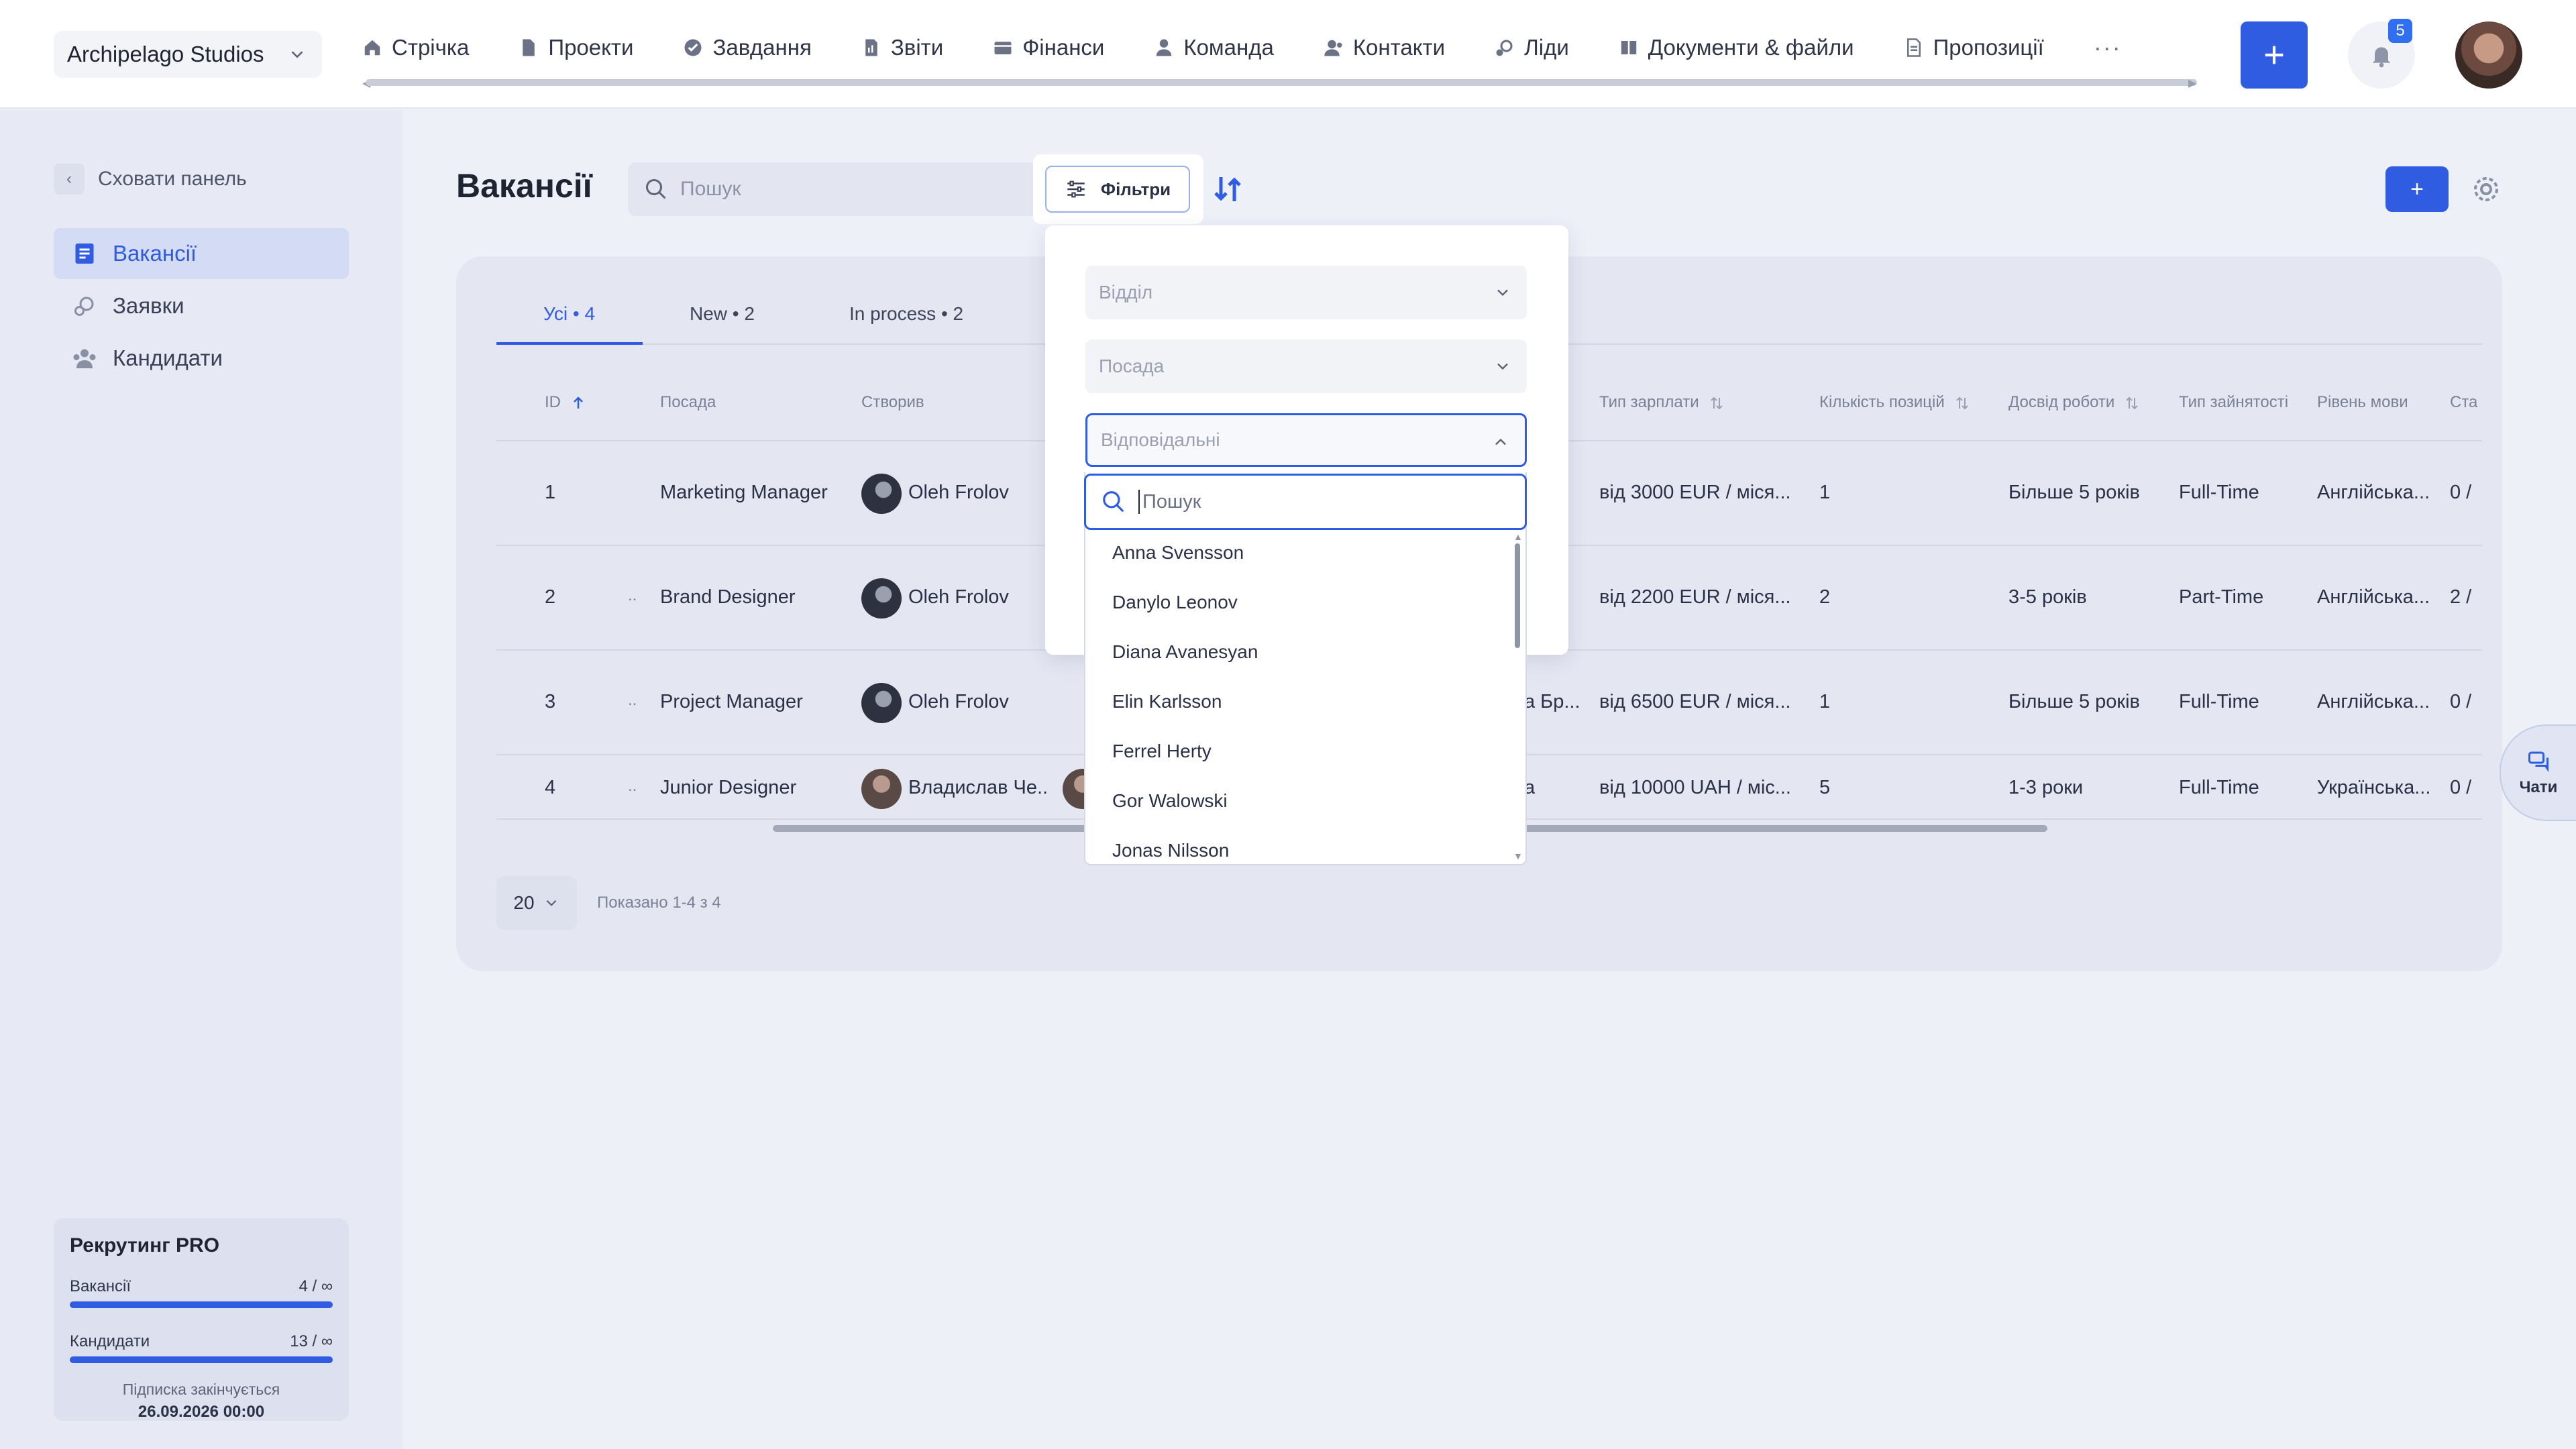 The height and width of the screenshot is (1449, 2576). What do you see at coordinates (1167, 701) in the screenshot?
I see `dropdown-option: Elin Karlsson` at bounding box center [1167, 701].